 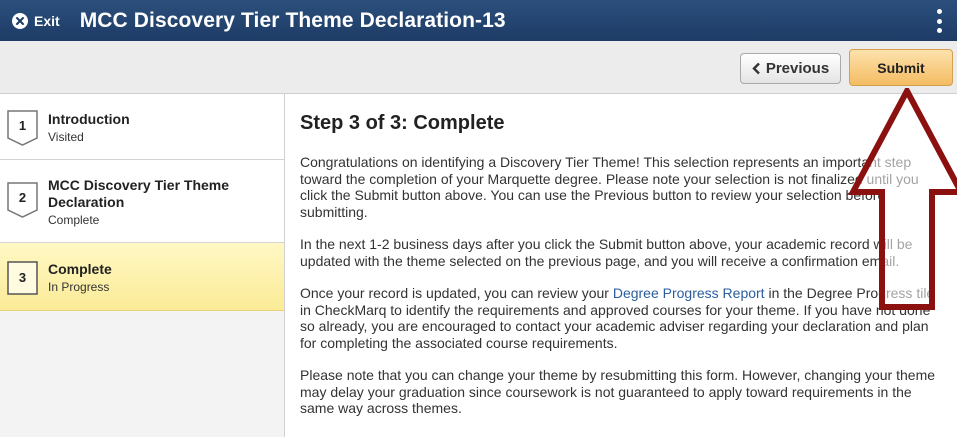 I want to click on exit-button: Exit, so click(x=36, y=20).